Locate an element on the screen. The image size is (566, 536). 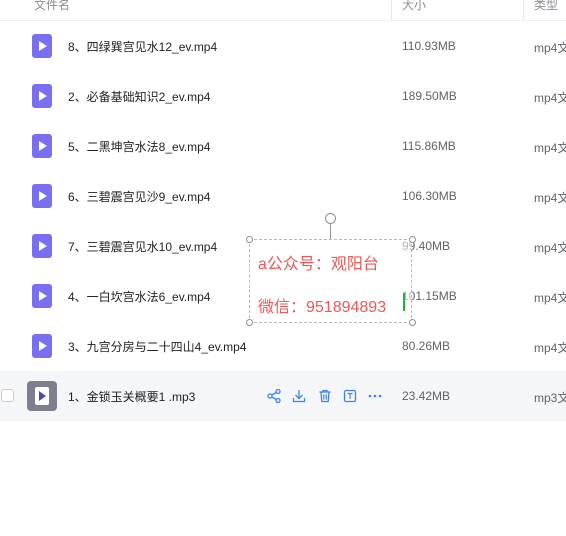
open-icon is located at coordinates (350, 396).